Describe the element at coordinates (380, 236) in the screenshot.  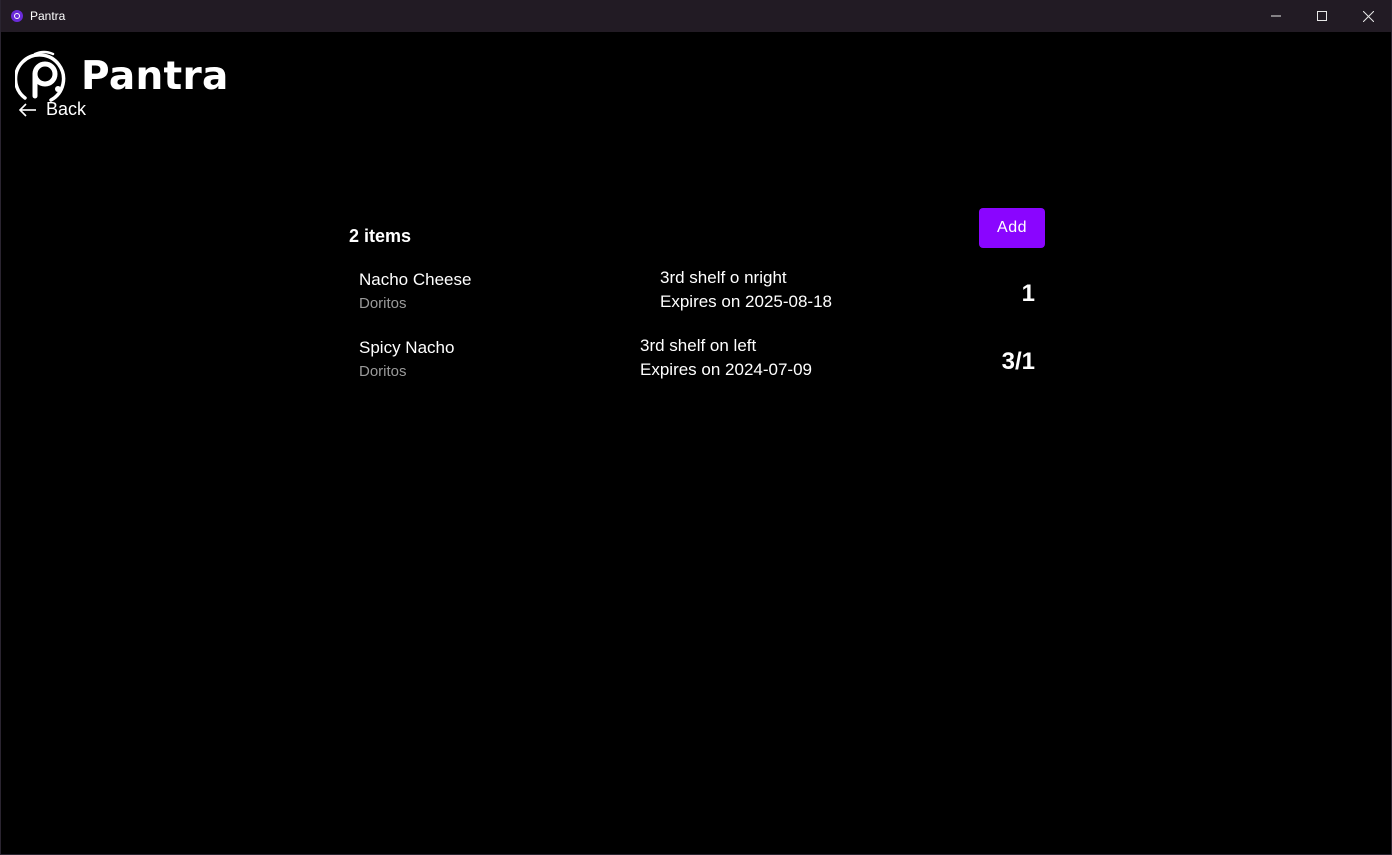
I see `item-count: 2 items` at that location.